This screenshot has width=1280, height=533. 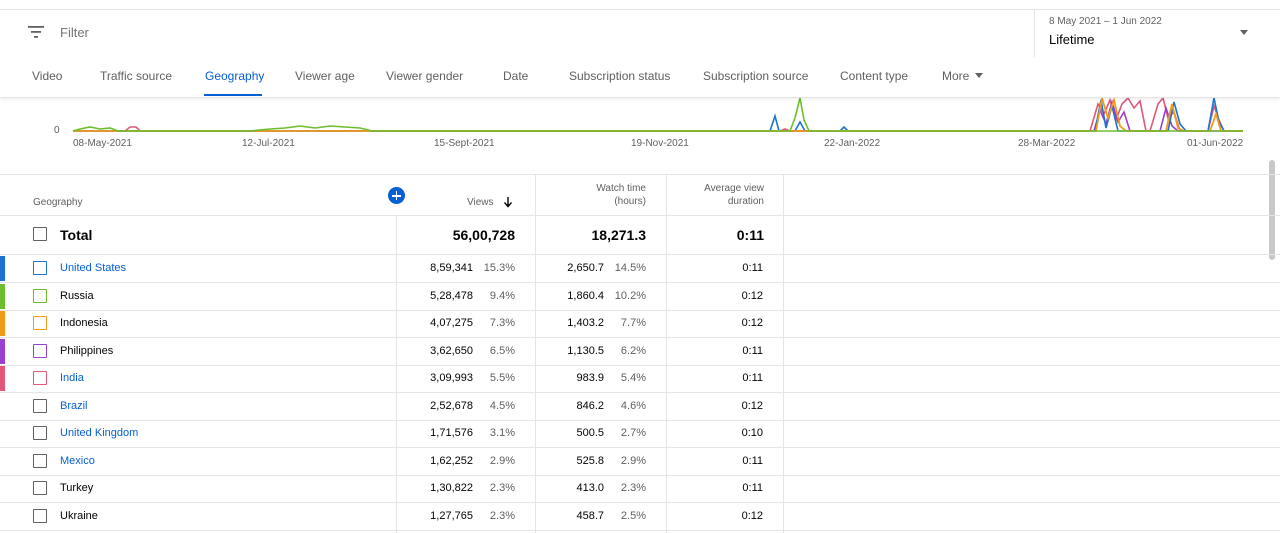 I want to click on table-row: Brazil 2,52,678 4.5% 846.2 4.6% 0:12, so click(x=640, y=407).